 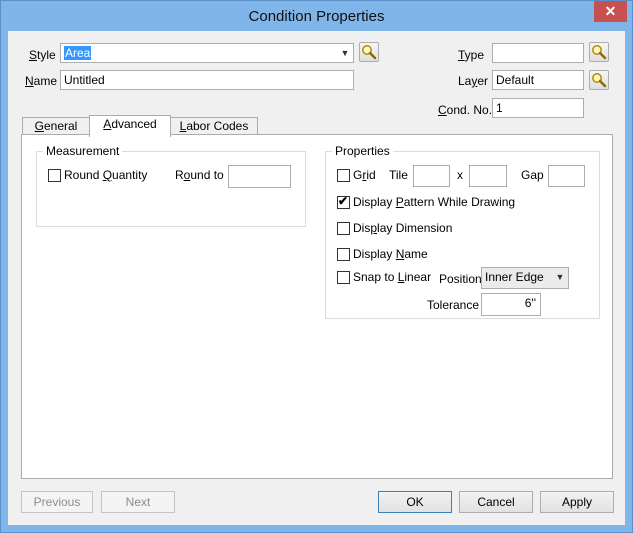 I want to click on grid-checkbox, so click(x=343, y=175).